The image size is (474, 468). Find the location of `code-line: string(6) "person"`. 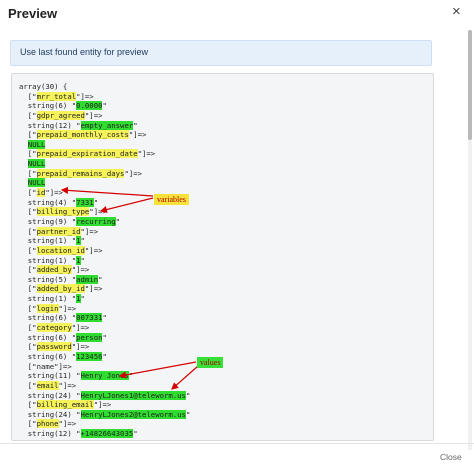

code-line: string(6) "person" is located at coordinates (104, 337).